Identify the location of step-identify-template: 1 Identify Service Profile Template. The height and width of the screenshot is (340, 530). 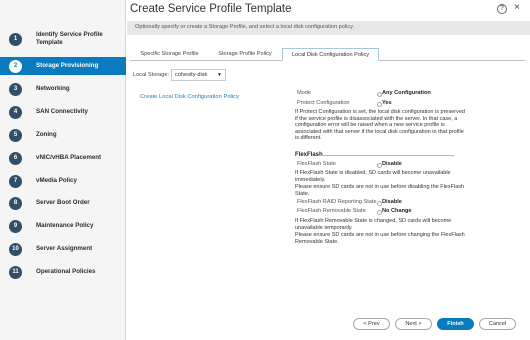
(63, 39).